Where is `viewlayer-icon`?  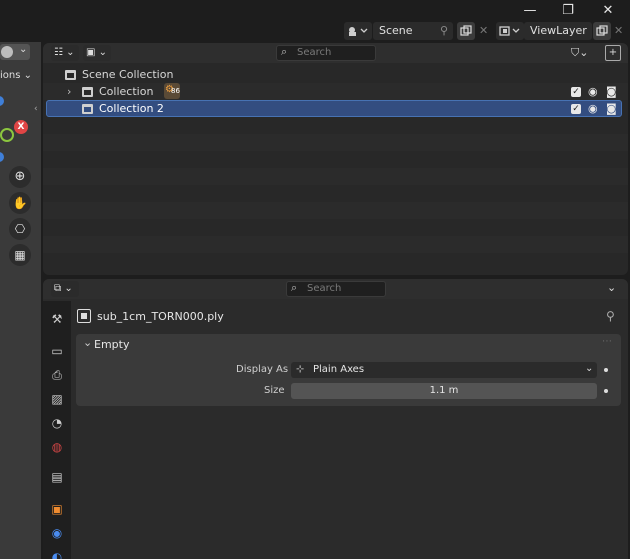 viewlayer-icon is located at coordinates (510, 31).